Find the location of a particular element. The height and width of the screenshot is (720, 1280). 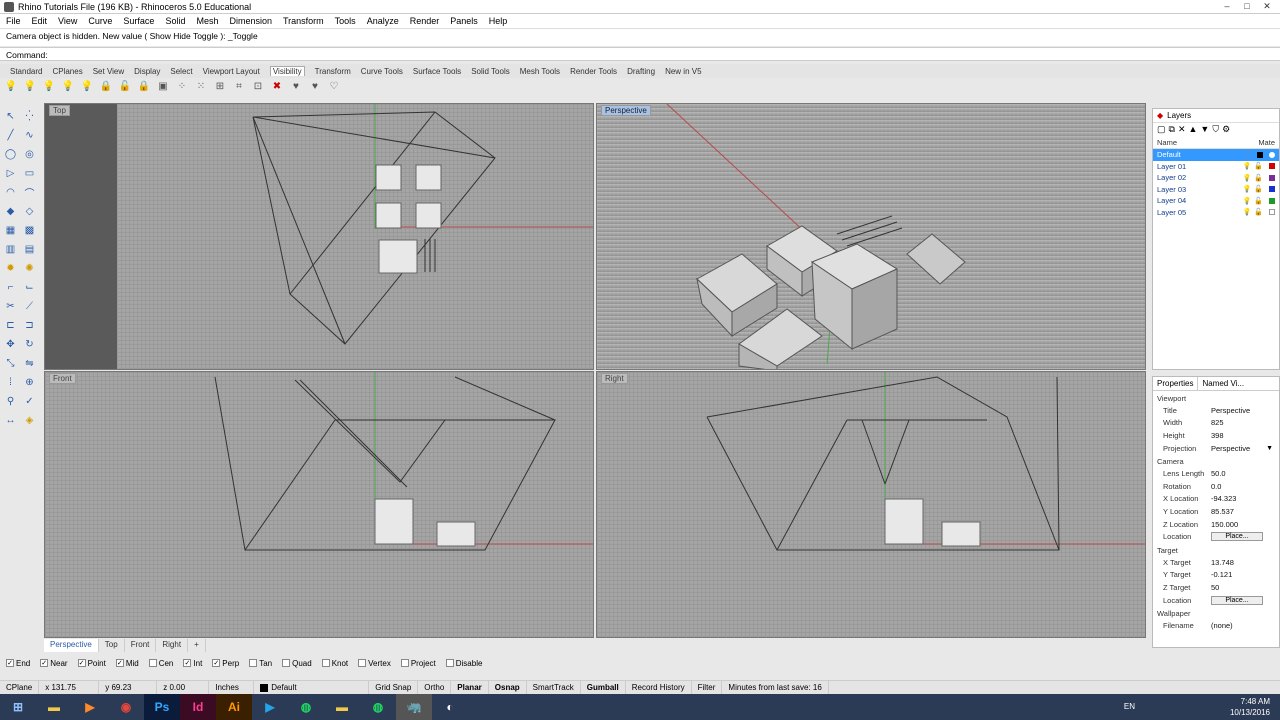

grid-snap-toggle: Grid Snap is located at coordinates (394, 687).